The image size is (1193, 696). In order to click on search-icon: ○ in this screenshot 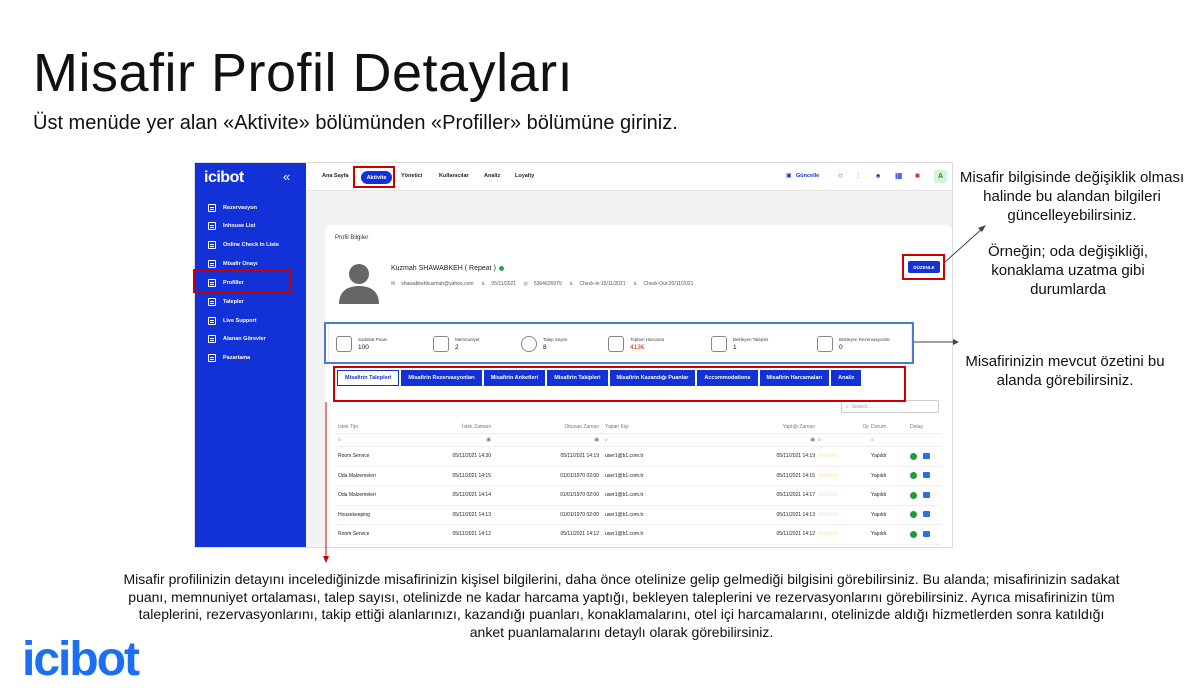, I will do `click(840, 175)`.